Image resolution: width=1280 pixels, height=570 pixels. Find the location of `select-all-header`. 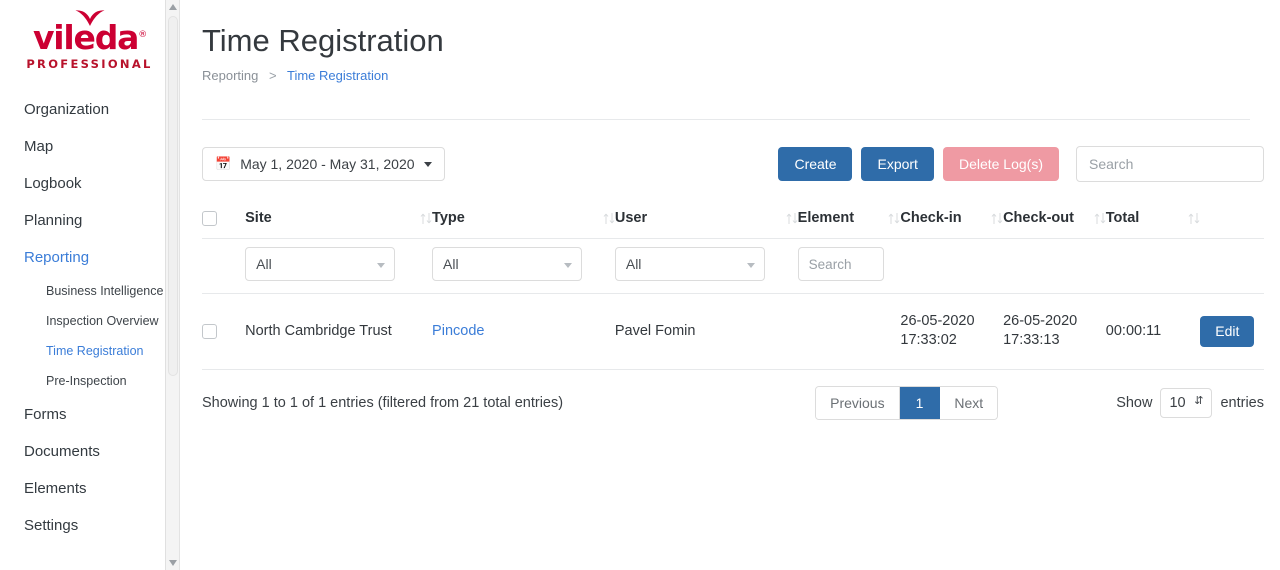

select-all-header is located at coordinates (224, 219).